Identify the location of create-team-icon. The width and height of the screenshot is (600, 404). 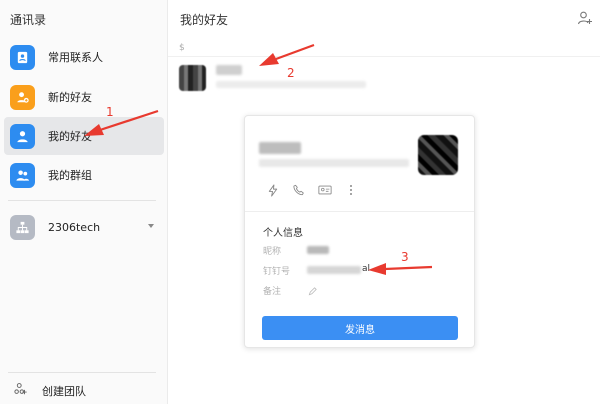
(21, 390).